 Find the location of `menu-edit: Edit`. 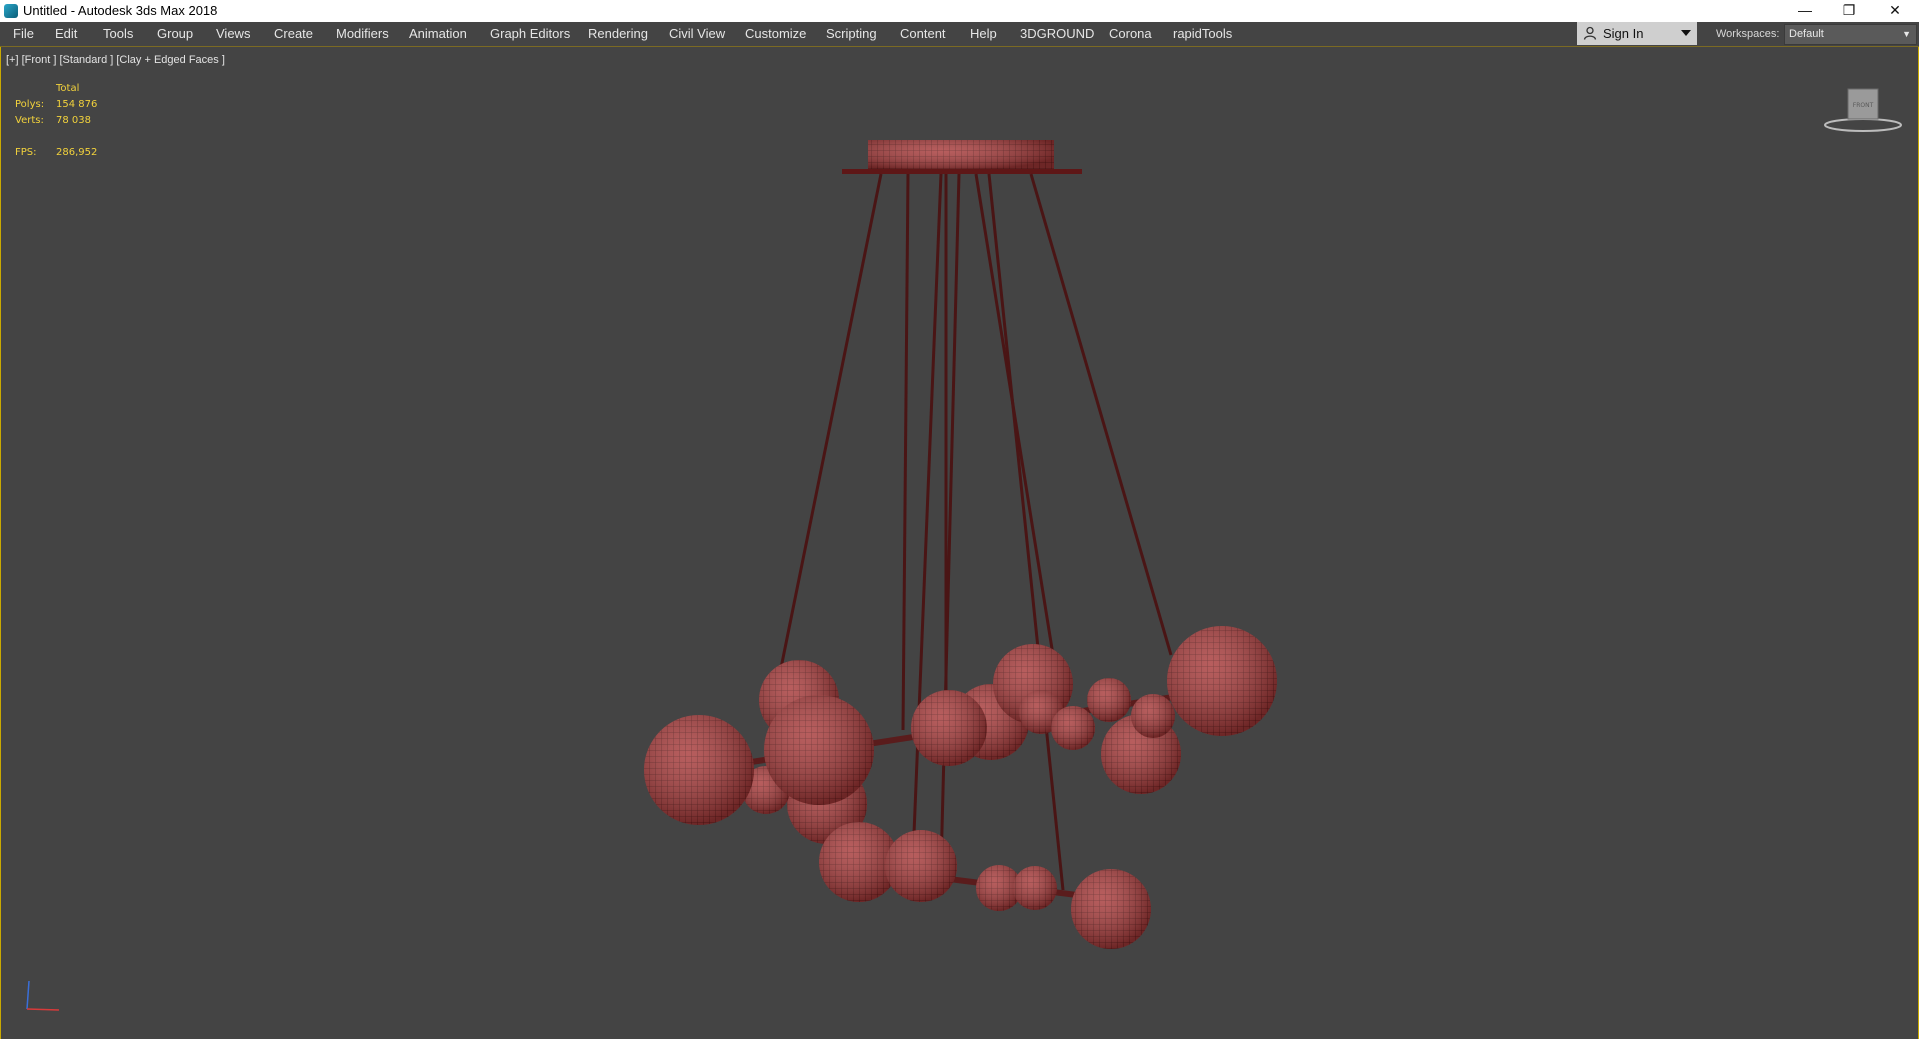

menu-edit: Edit is located at coordinates (66, 34).